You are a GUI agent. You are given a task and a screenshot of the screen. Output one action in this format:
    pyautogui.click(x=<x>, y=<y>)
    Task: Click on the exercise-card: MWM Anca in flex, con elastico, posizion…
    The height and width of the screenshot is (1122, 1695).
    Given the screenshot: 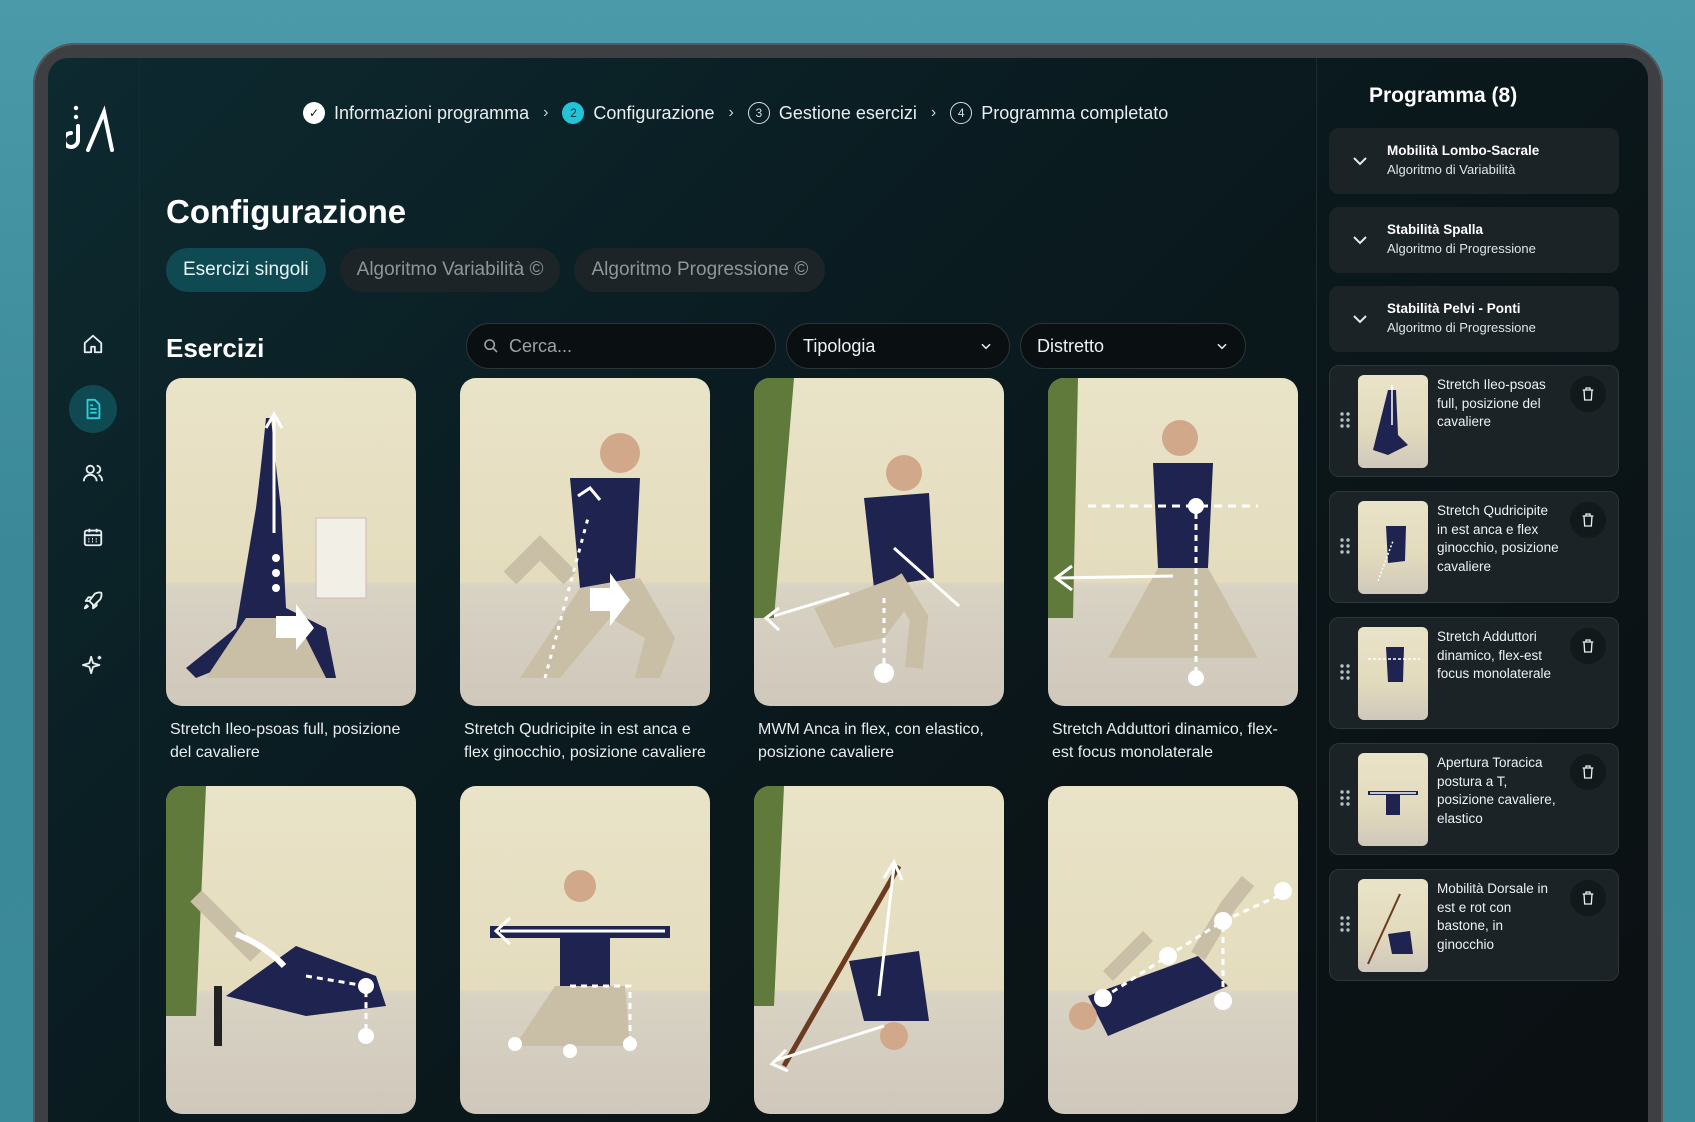 What is the action you would take?
    pyautogui.click(x=879, y=571)
    